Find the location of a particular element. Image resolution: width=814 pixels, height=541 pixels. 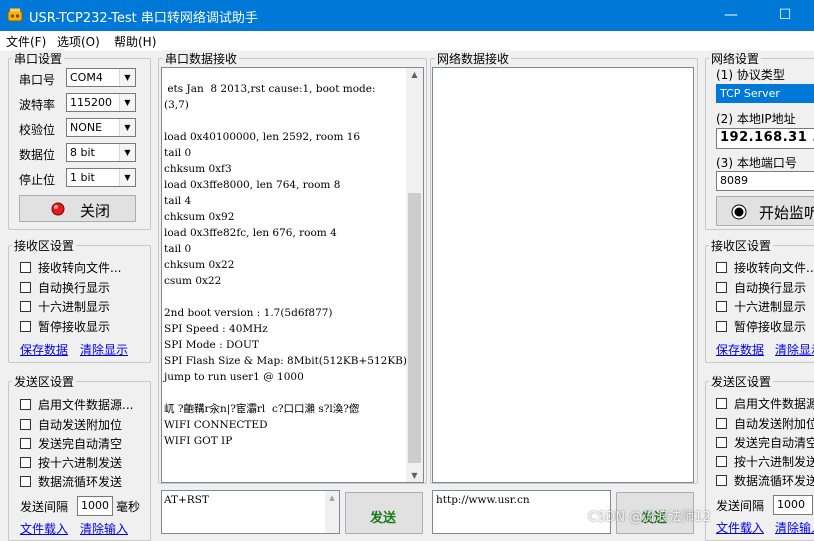

start-listen-button: 开始监听 is located at coordinates (765, 211).